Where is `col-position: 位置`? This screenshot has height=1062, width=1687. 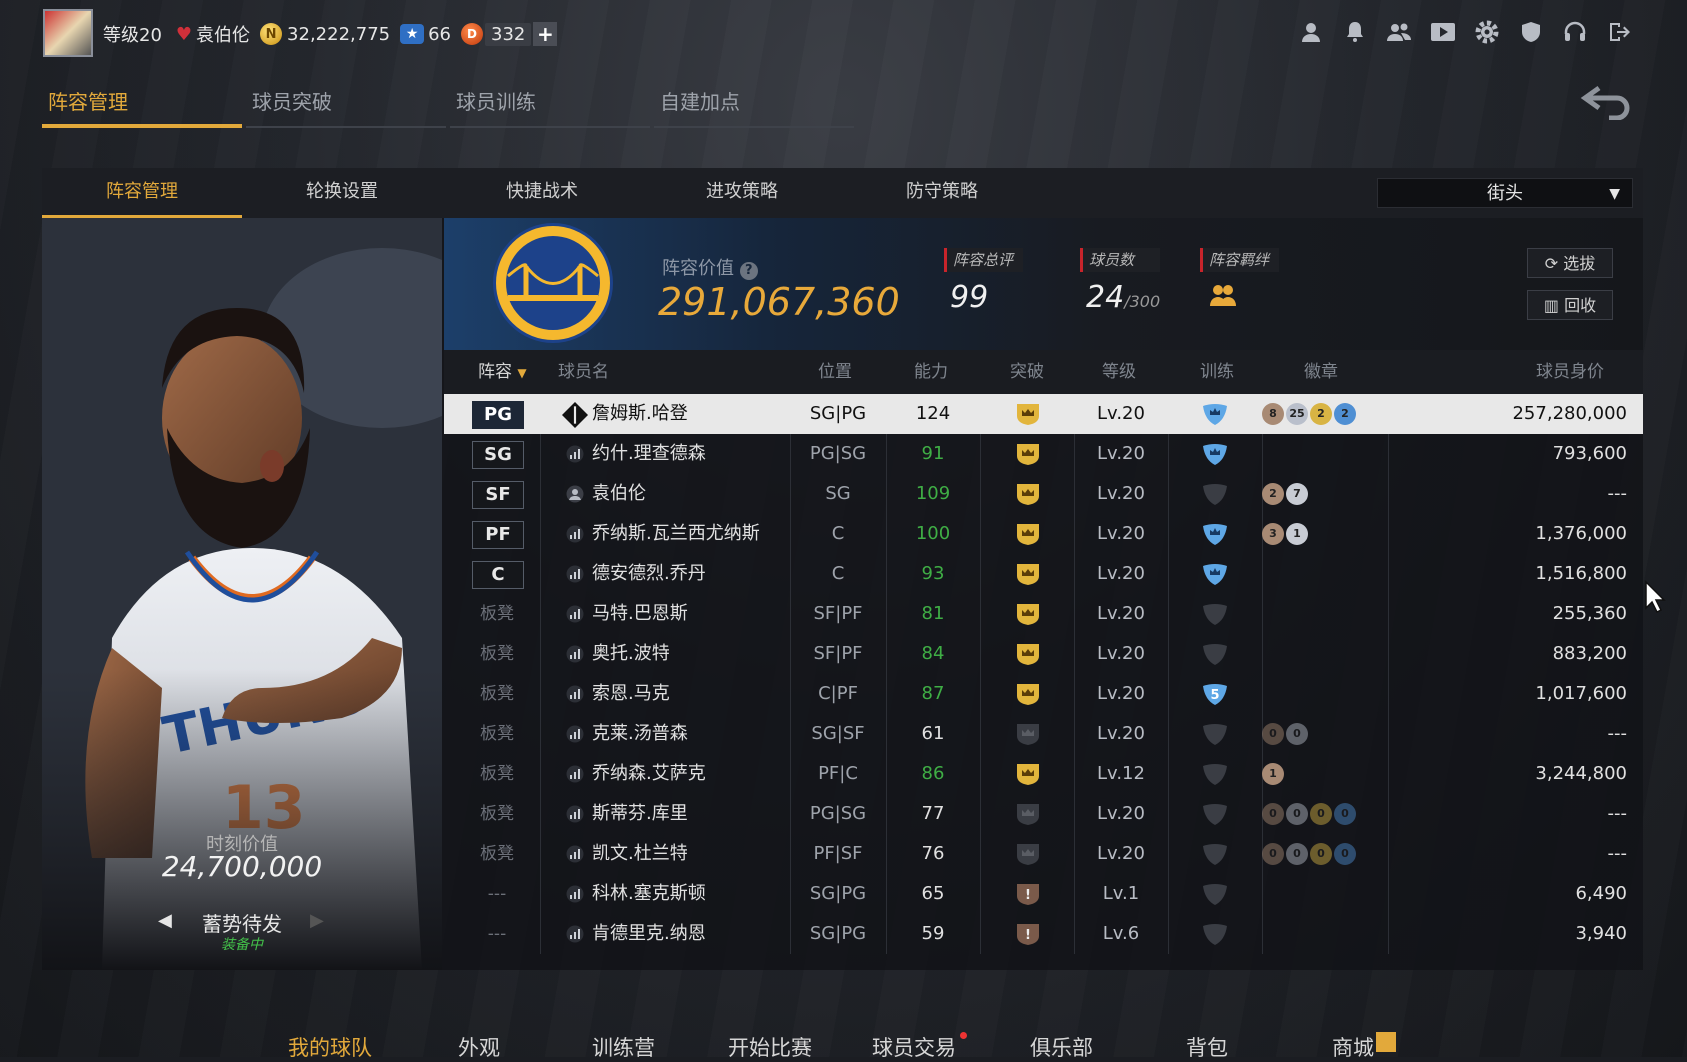 col-position: 位置 is located at coordinates (835, 372).